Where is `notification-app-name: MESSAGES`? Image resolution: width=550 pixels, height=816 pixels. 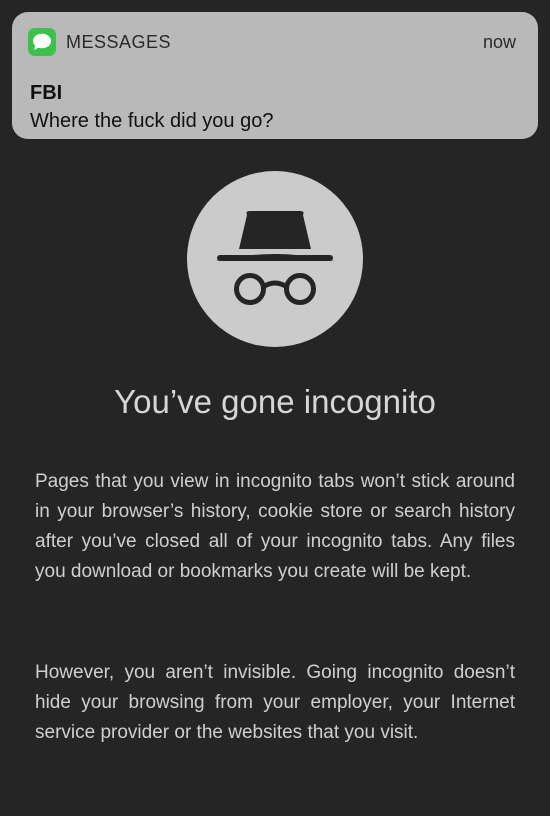
notification-app-name: MESSAGES is located at coordinates (119, 41).